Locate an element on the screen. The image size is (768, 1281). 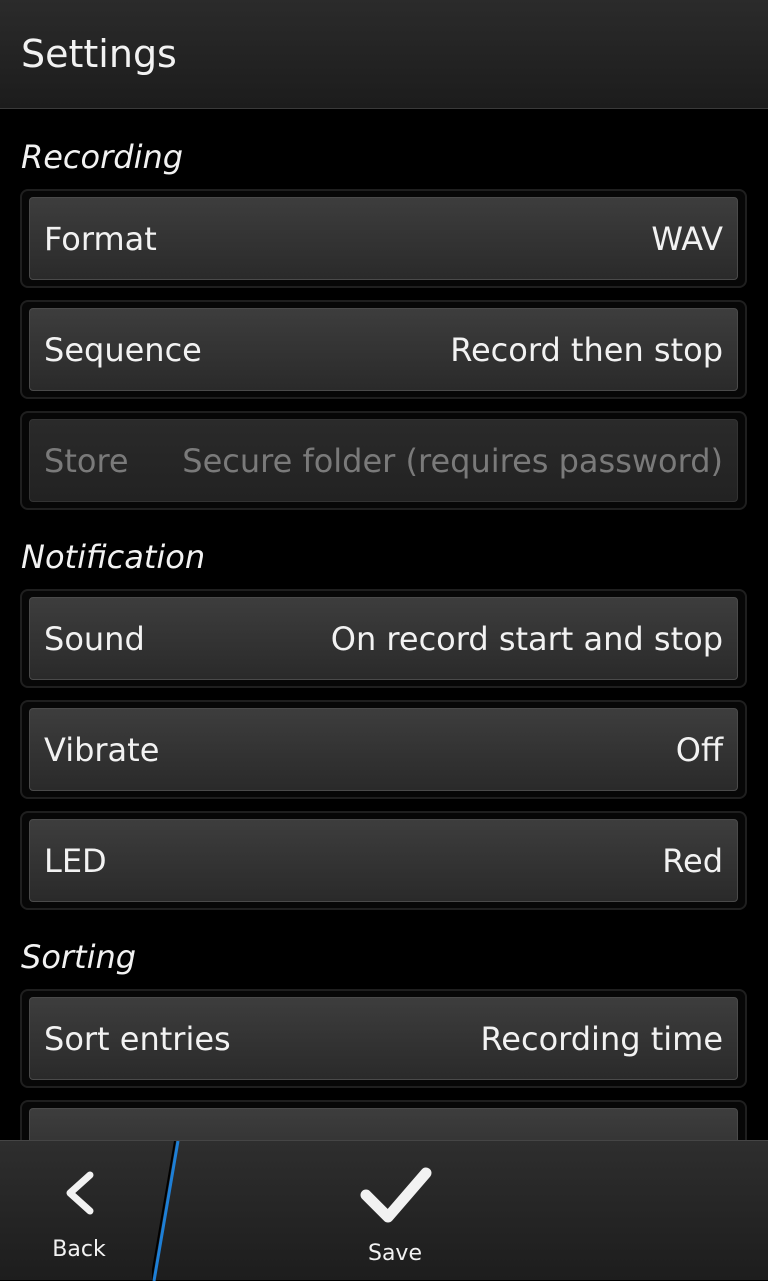
setting-value: On record start and stop is located at coordinates (526, 638).